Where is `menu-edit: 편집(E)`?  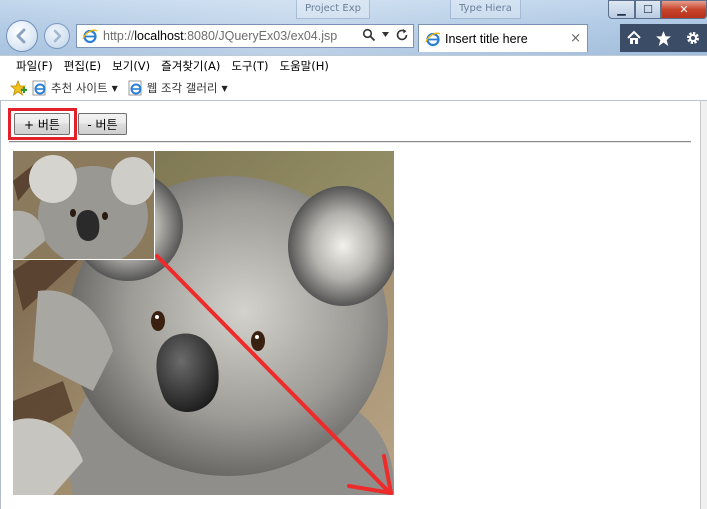 menu-edit: 편집(E) is located at coordinates (82, 66).